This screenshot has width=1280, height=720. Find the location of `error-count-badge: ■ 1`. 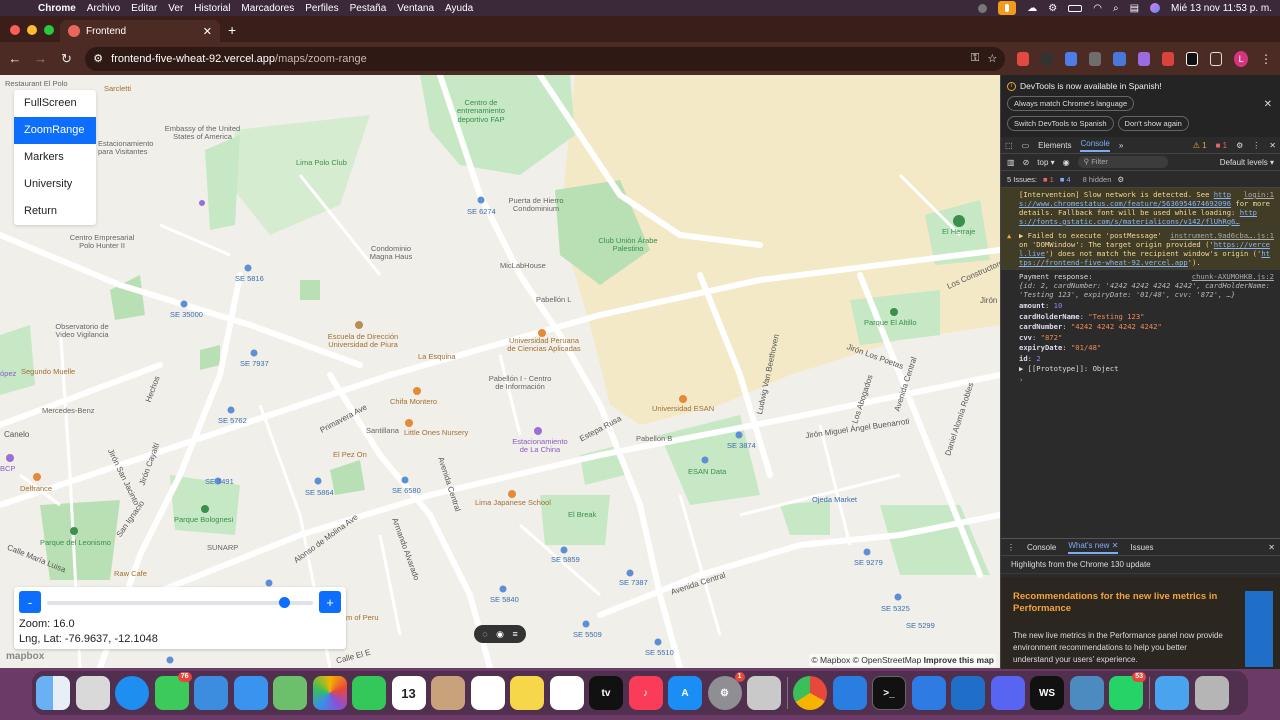

error-count-badge: ■ 1 is located at coordinates (1222, 145).